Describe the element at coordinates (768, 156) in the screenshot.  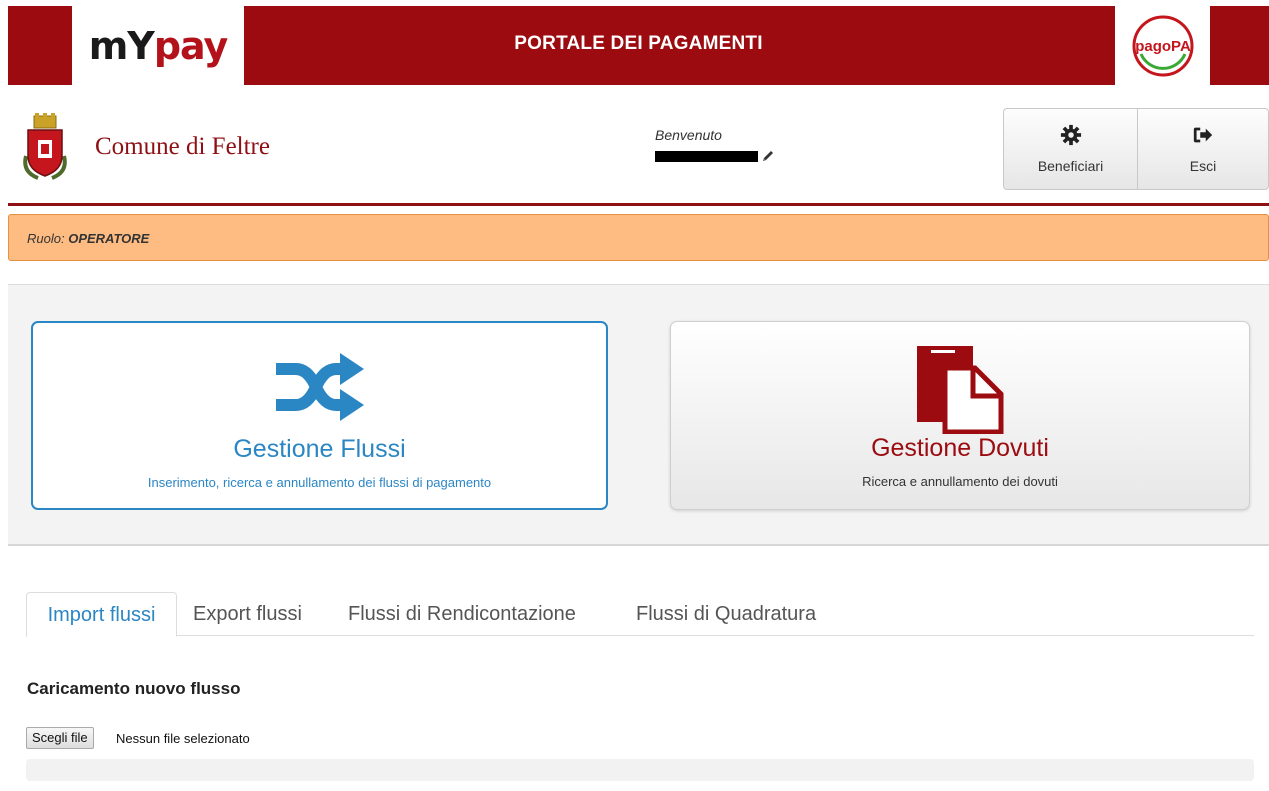
I see `pencil-icon` at that location.